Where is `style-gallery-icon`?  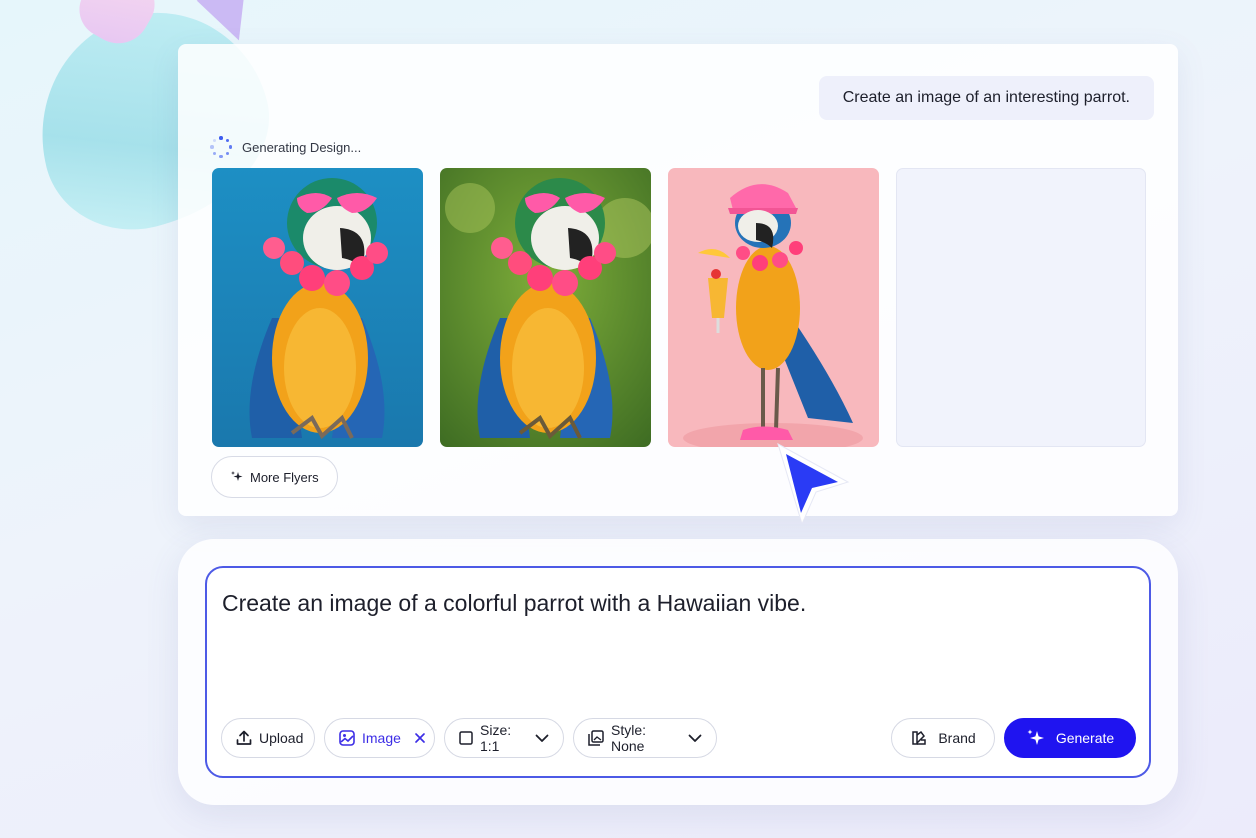
style-gallery-icon is located at coordinates (596, 738).